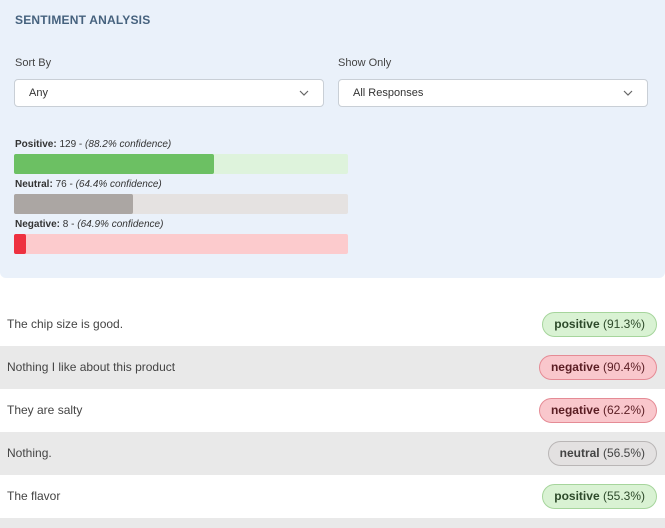  Describe the element at coordinates (34, 184) in the screenshot. I see `neutral-label: Neutral:` at that location.